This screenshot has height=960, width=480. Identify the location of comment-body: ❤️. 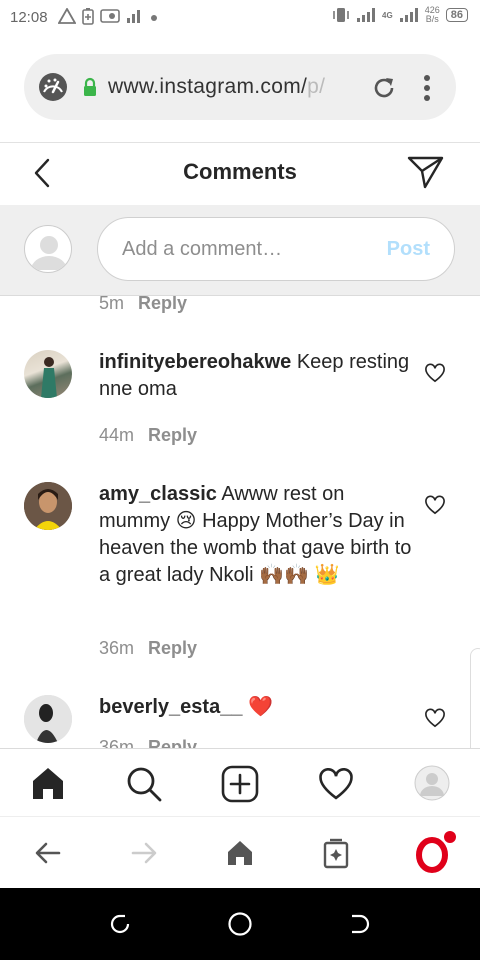
(257, 707).